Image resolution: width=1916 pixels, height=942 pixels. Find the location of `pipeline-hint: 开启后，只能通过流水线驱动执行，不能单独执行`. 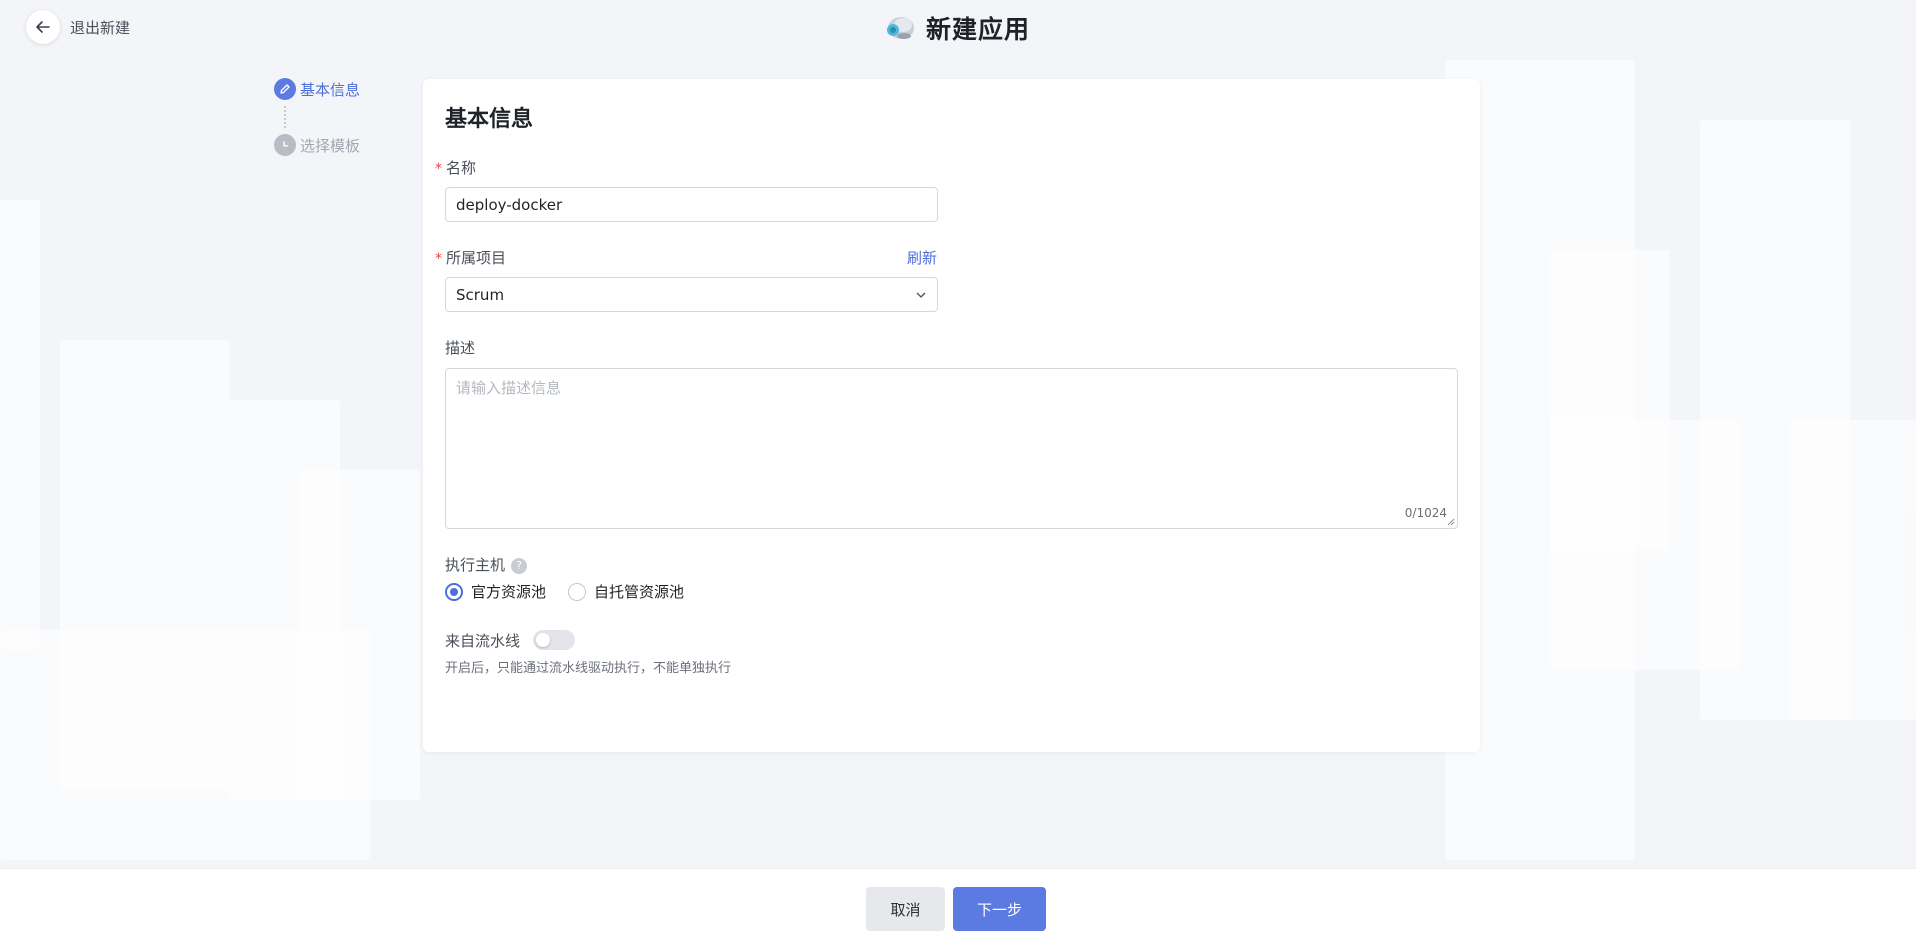

pipeline-hint: 开启后，只能通过流水线驱动执行，不能单独执行 is located at coordinates (588, 668).